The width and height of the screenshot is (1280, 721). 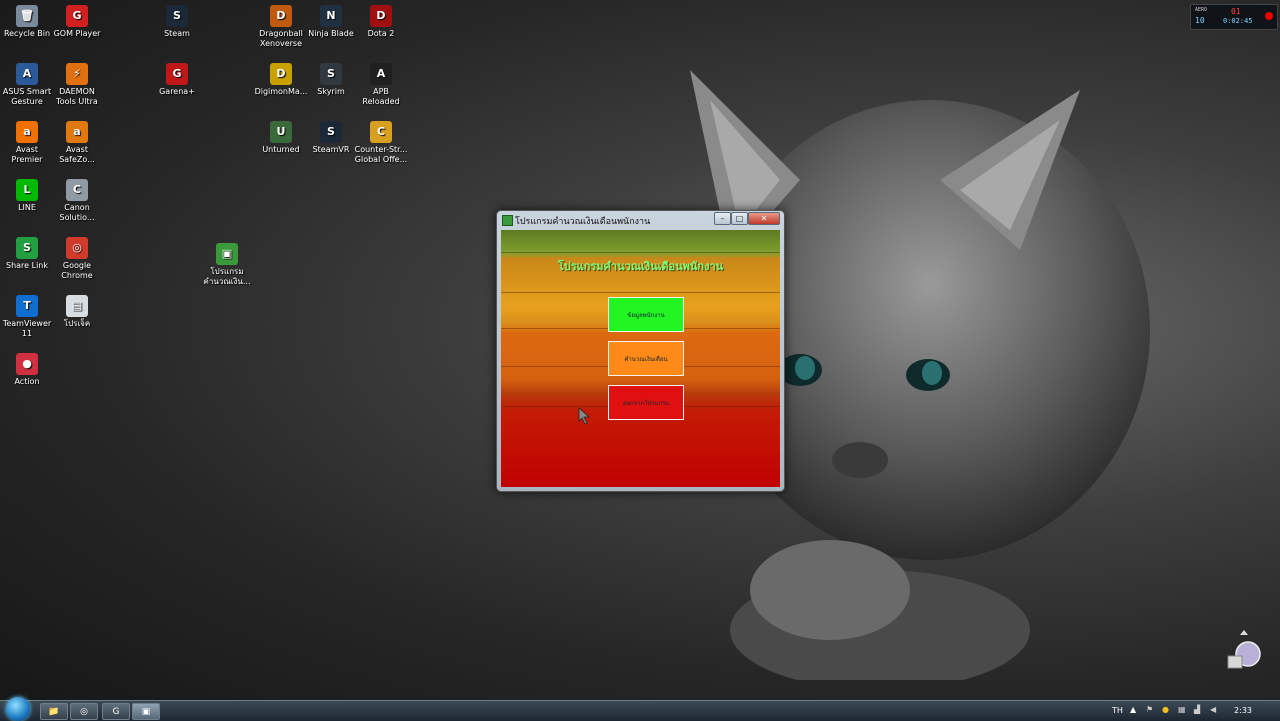 What do you see at coordinates (381, 33) in the screenshot?
I see `desktop-icon-label: Dota 2` at bounding box center [381, 33].